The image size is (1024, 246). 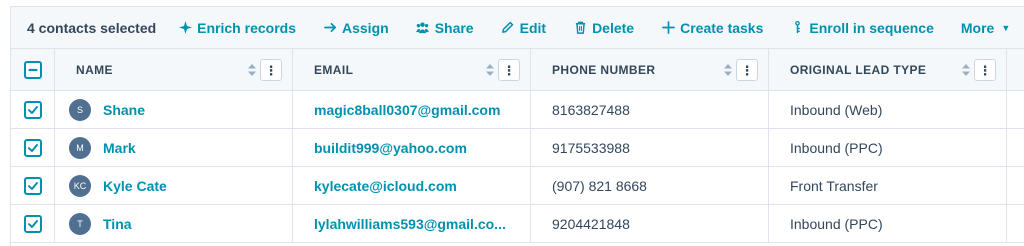 I want to click on arrow-right-icon, so click(x=330, y=28).